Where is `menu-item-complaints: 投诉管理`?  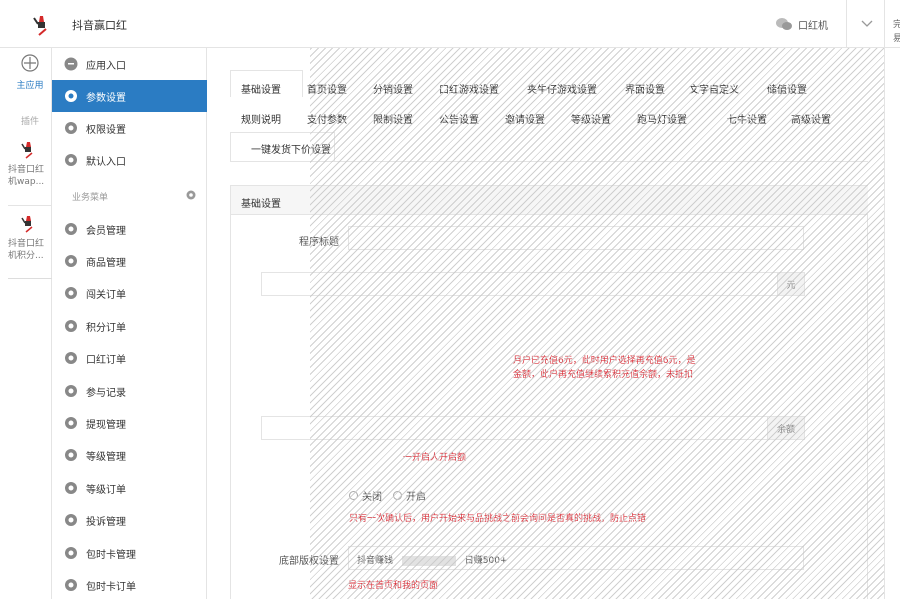
menu-item-complaints: 投诉管理 is located at coordinates (129, 520).